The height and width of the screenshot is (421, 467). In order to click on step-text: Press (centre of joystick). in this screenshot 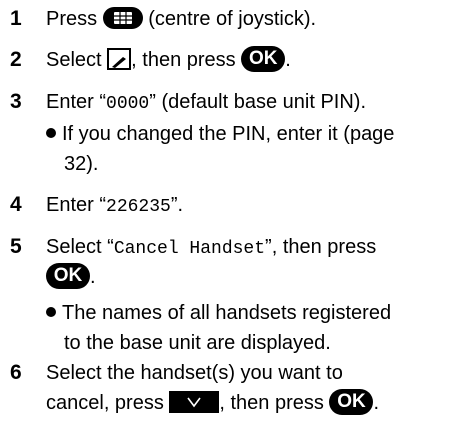, I will do `click(181, 18)`.